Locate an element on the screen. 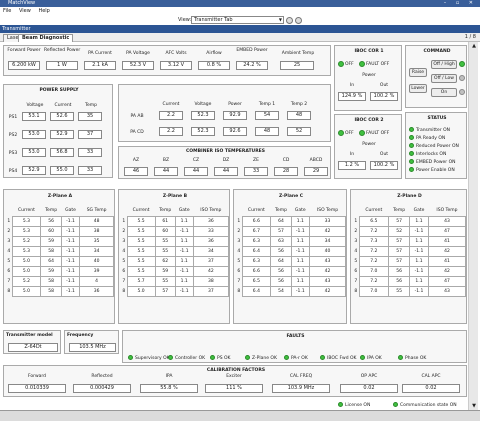  menu-file: File is located at coordinates (7, 11).